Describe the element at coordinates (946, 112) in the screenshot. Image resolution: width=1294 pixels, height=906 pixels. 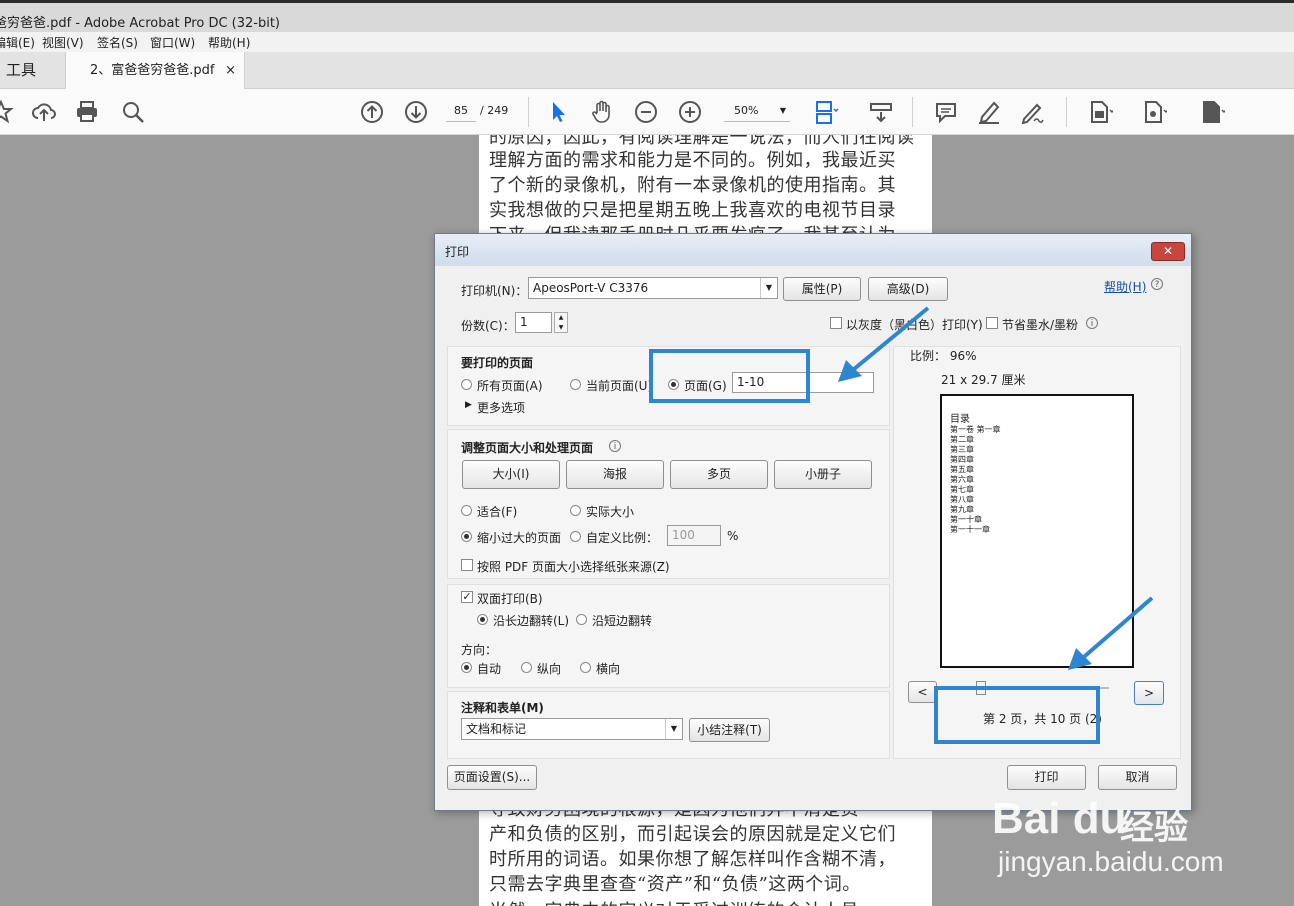
I see `comment-icon` at that location.